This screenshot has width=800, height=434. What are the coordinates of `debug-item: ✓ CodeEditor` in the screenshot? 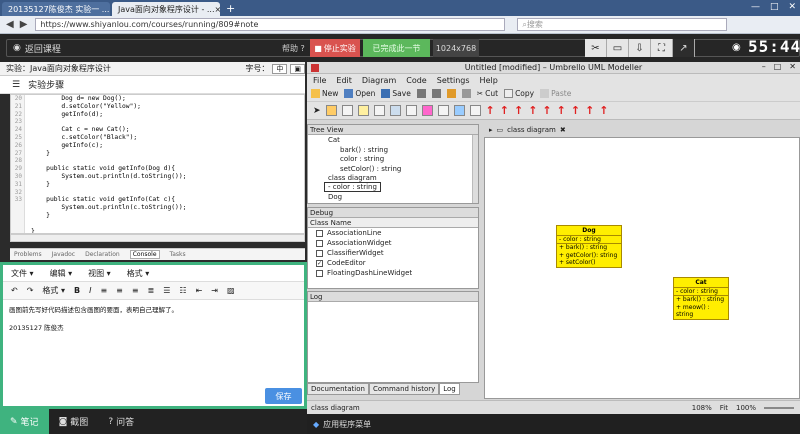 It's located at (393, 263).